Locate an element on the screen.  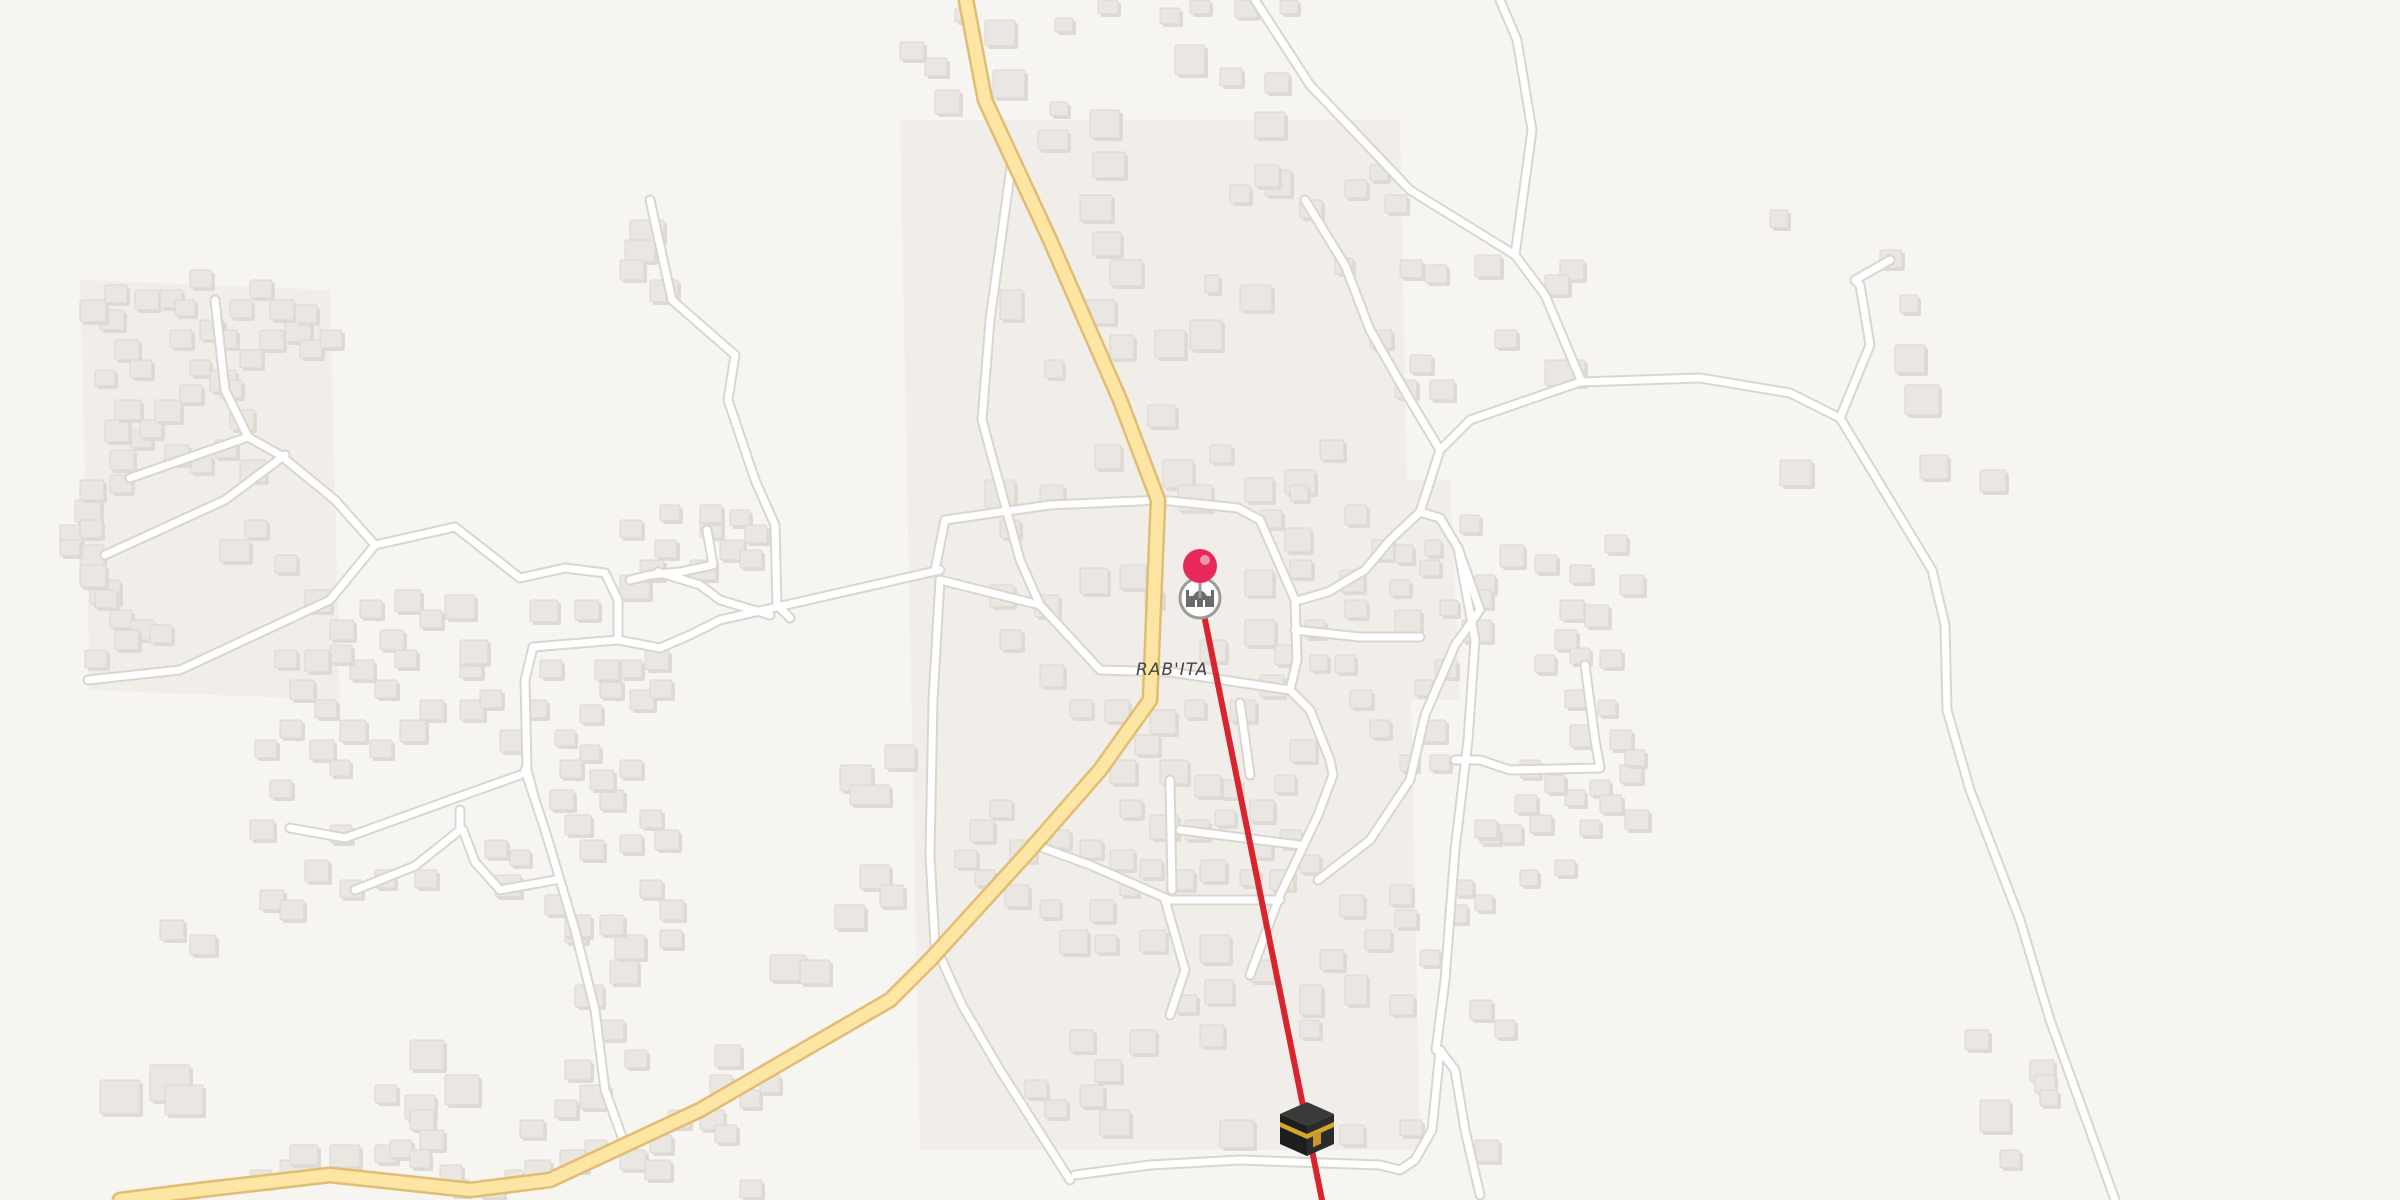
place-label: RAB'ITA is located at coordinates (1172, 670).